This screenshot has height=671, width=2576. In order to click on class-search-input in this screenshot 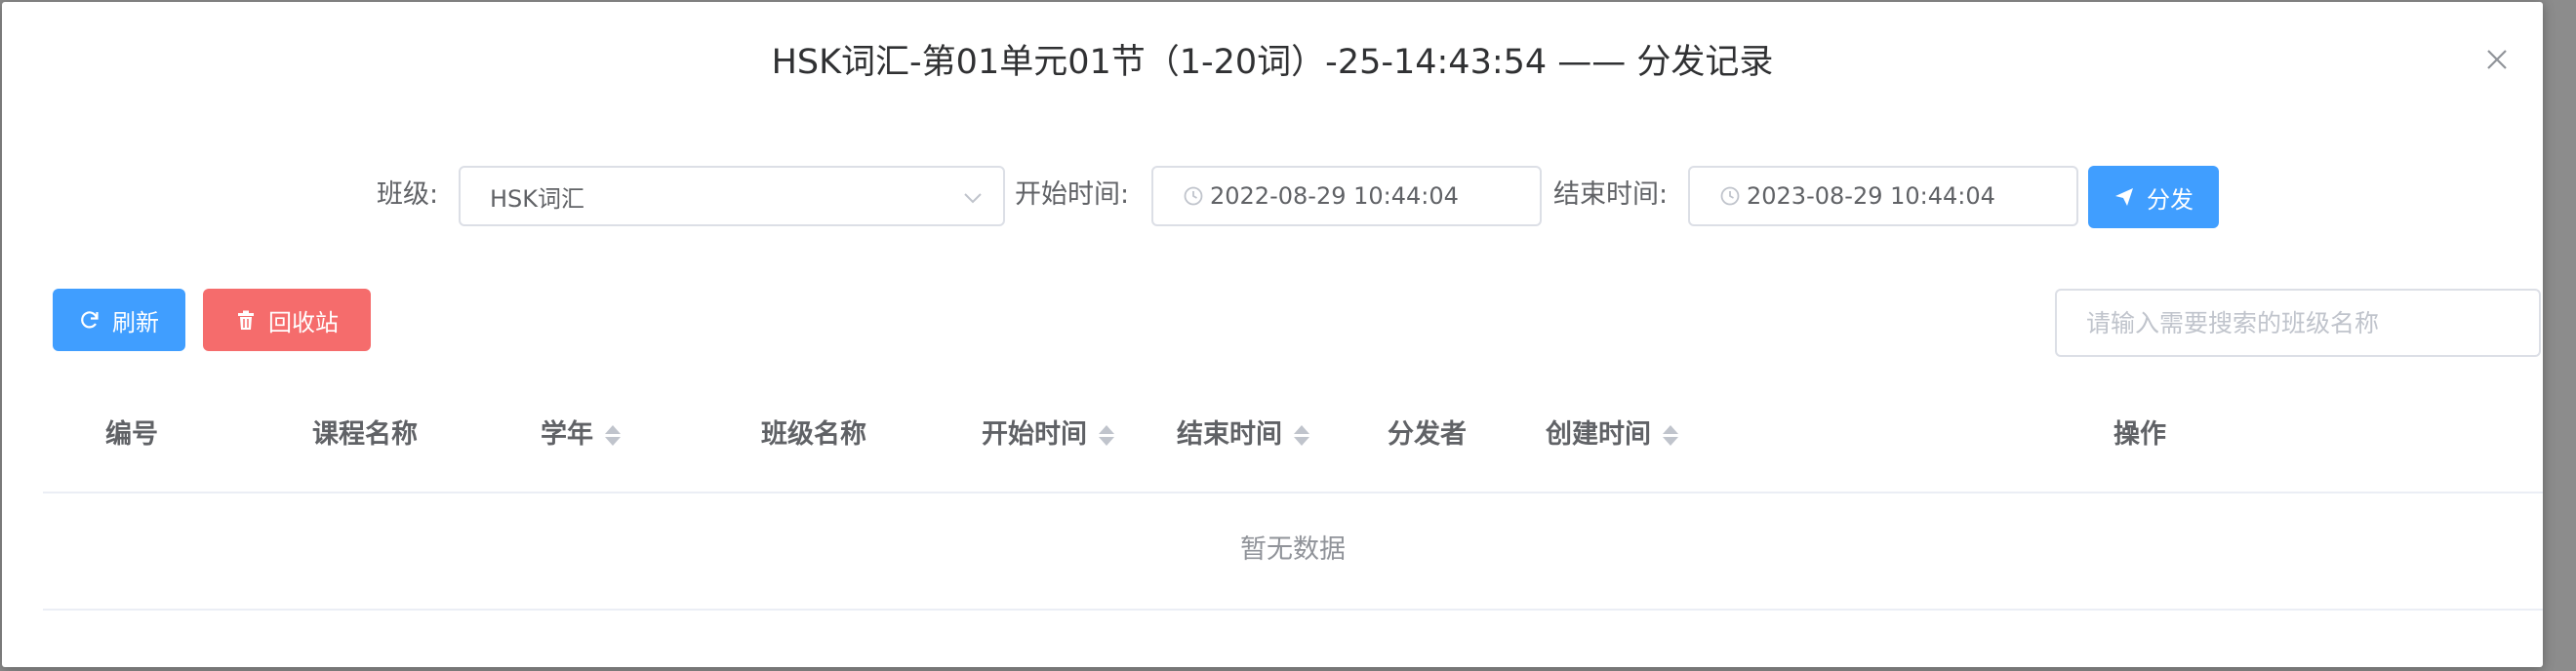, I will do `click(2298, 323)`.